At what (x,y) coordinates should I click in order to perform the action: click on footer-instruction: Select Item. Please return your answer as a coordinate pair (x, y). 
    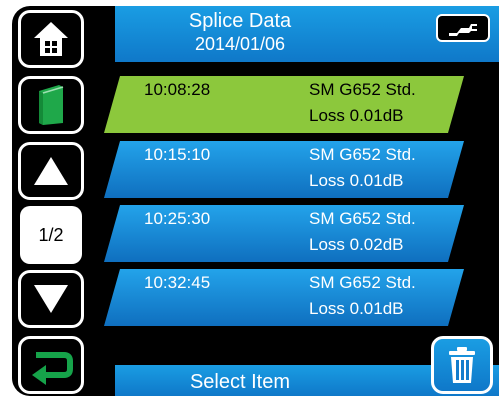
    Looking at the image, I should click on (240, 382).